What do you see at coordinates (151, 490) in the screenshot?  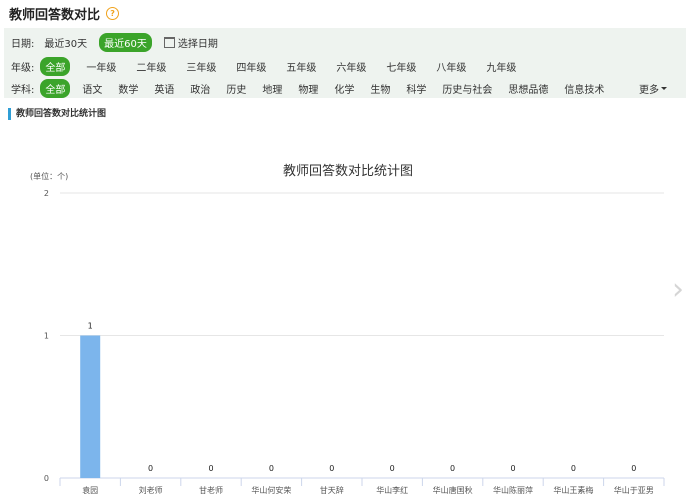 I see `x-tick-label-1: 刘老师` at bounding box center [151, 490].